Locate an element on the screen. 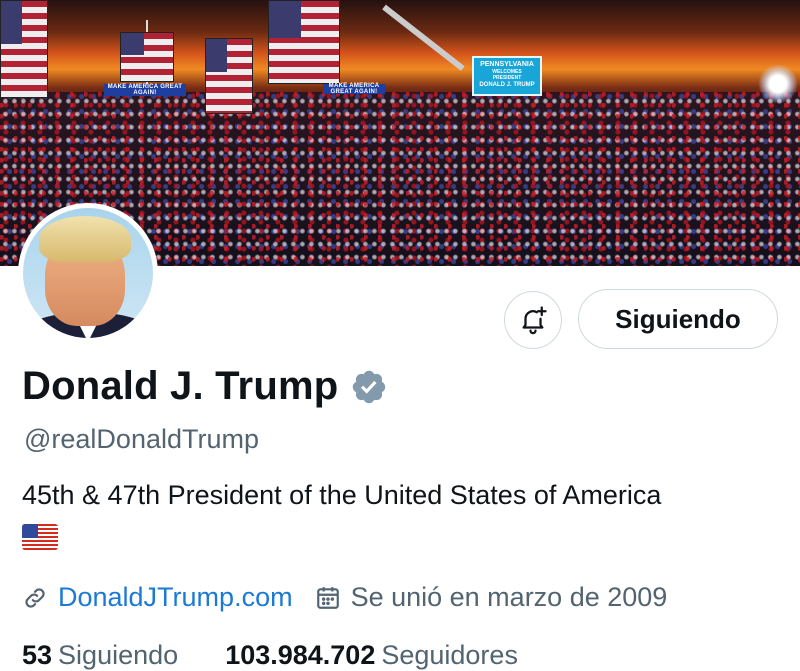 This screenshot has height=671, width=800. profile-avatar is located at coordinates (88, 273).